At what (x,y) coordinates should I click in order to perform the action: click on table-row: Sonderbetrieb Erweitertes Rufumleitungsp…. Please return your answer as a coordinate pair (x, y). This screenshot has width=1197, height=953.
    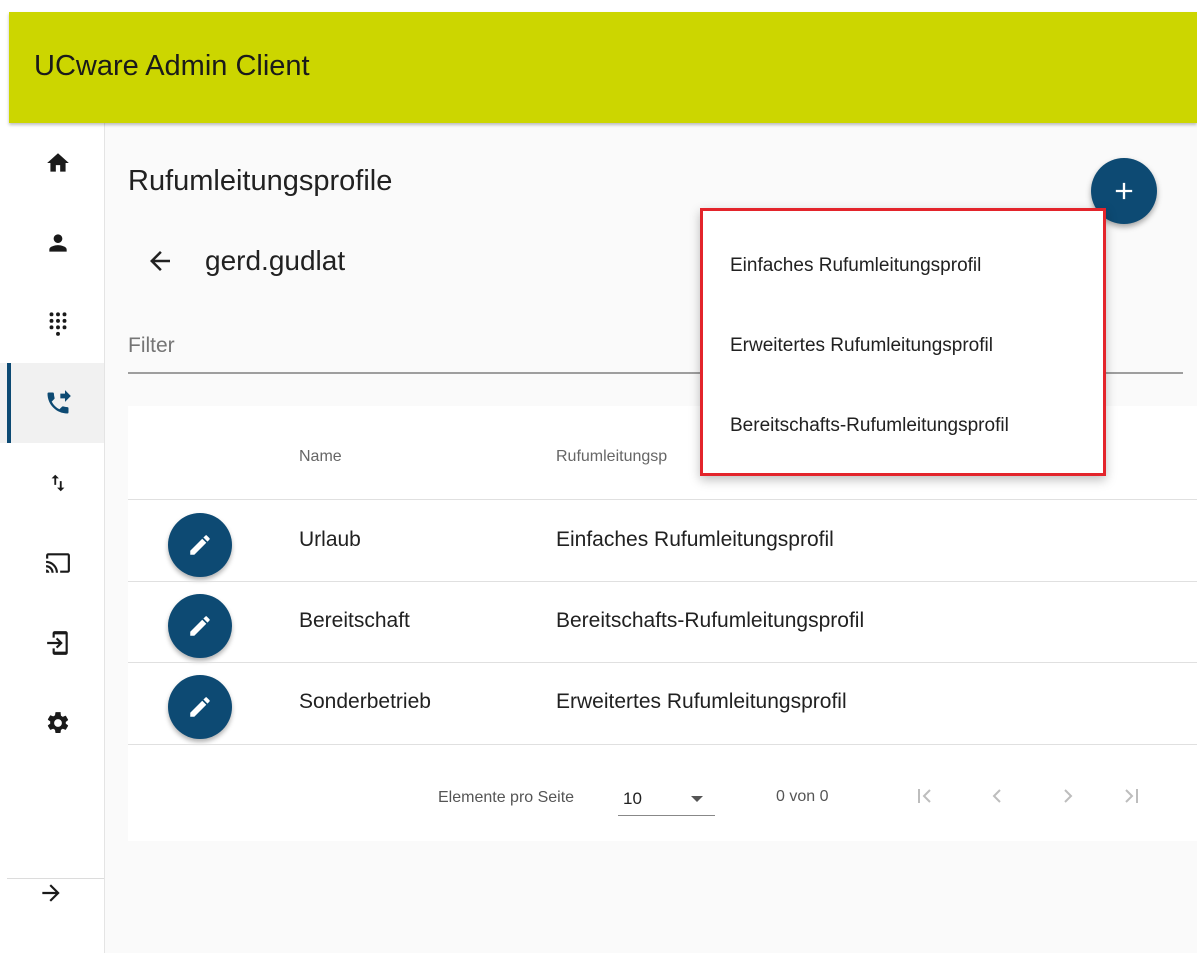
    Looking at the image, I should click on (662, 703).